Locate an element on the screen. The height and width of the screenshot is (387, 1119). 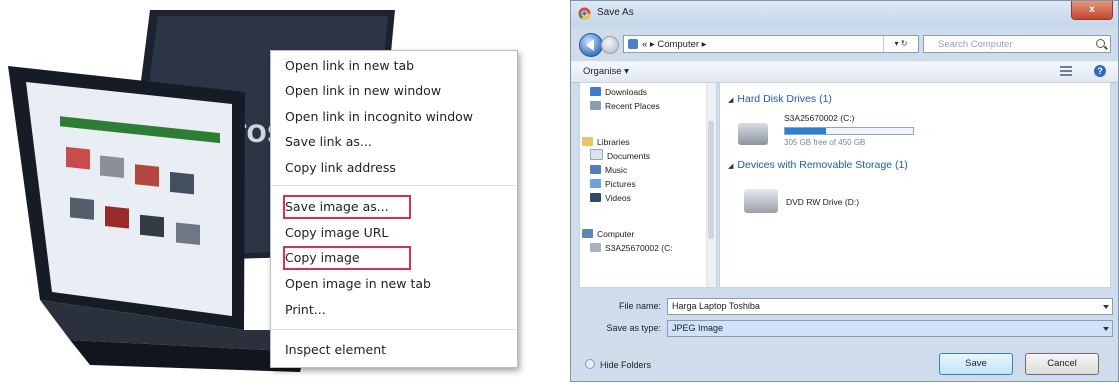
command-bar: Organise ▾ ? is located at coordinates (844, 72).